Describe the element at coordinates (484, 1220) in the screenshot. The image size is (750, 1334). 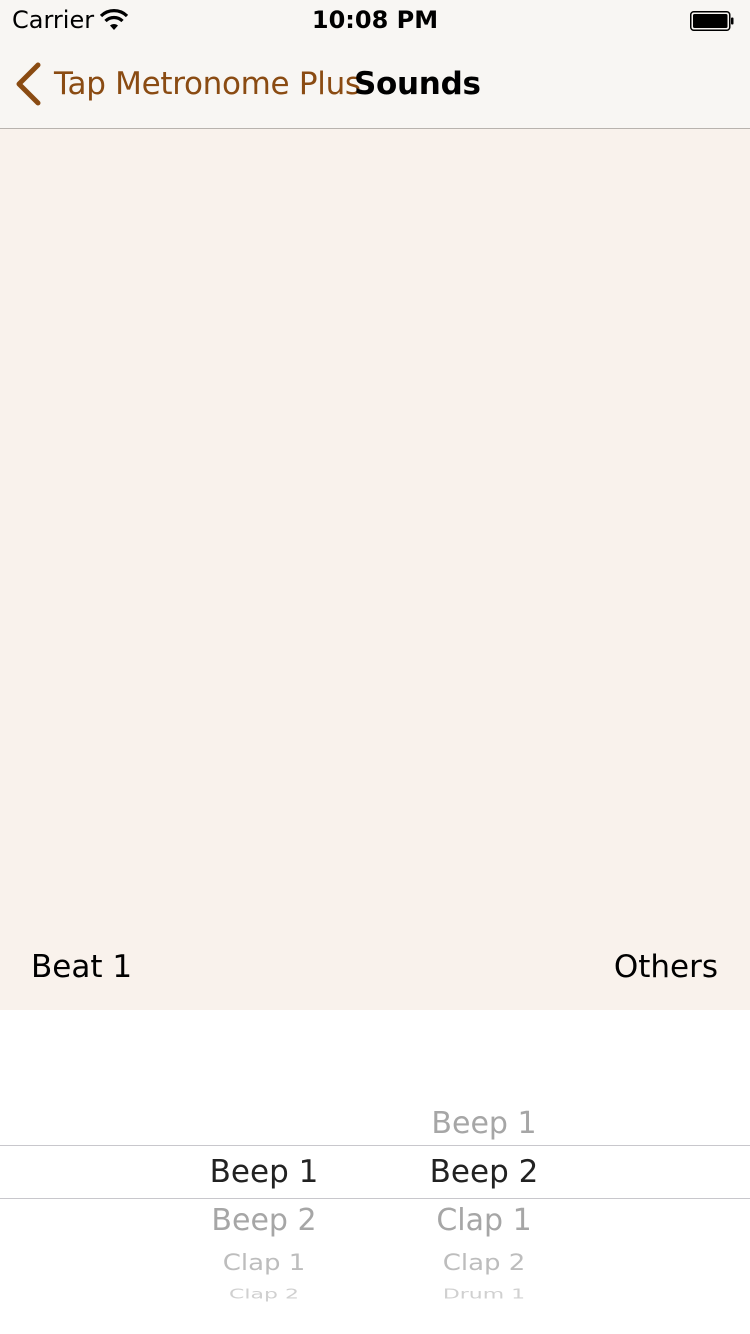
I see `others-picker-option: Clap 1` at that location.